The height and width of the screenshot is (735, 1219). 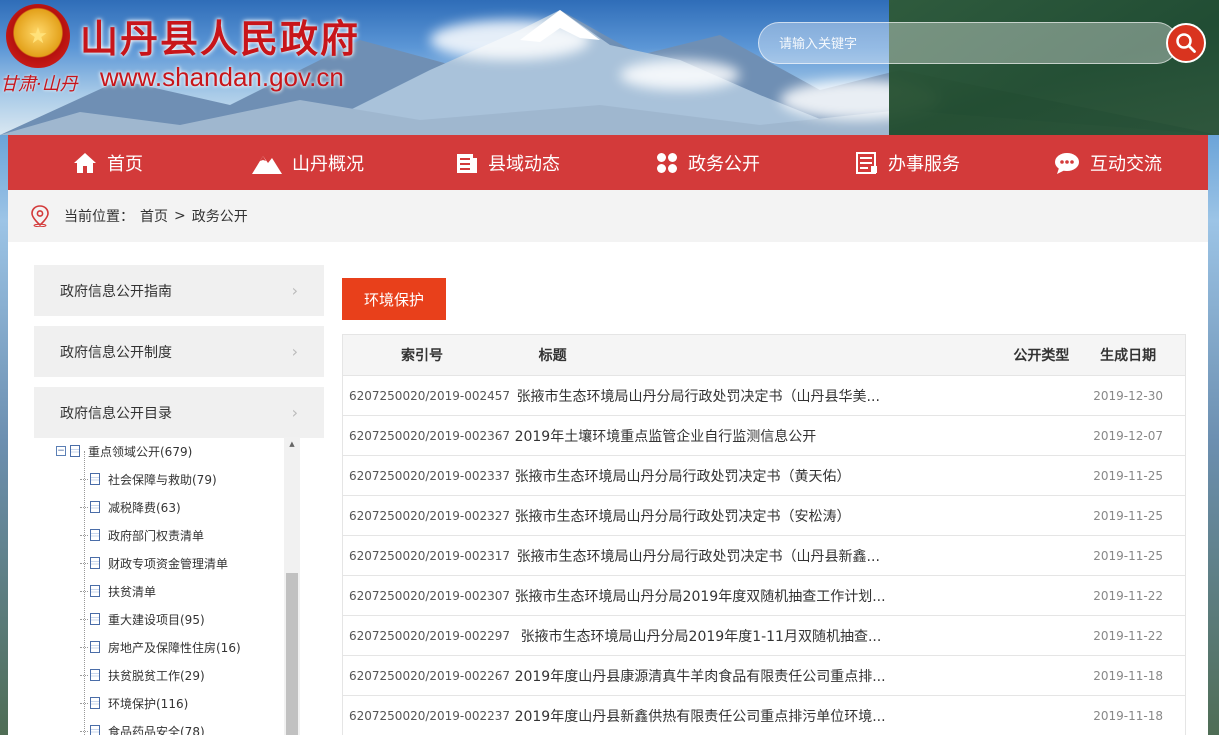 What do you see at coordinates (85, 162) in the screenshot?
I see `home-icon` at bounding box center [85, 162].